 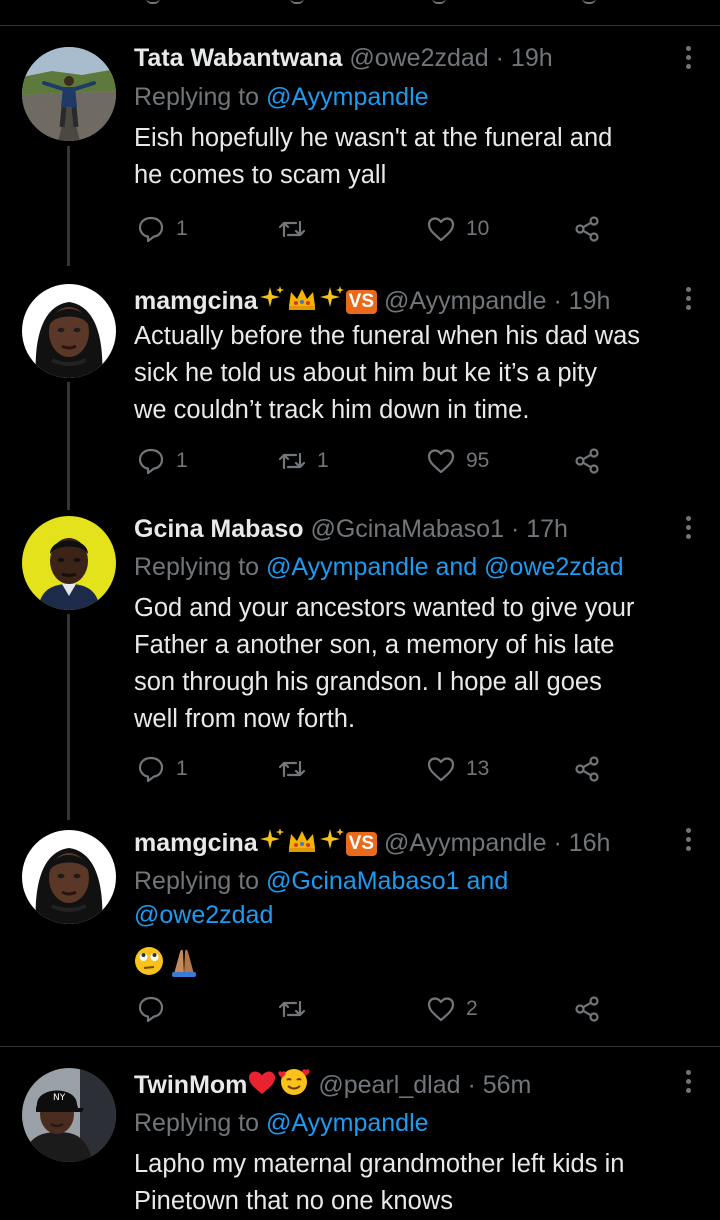 What do you see at coordinates (456, 567) in the screenshot?
I see `replying-and: and` at bounding box center [456, 567].